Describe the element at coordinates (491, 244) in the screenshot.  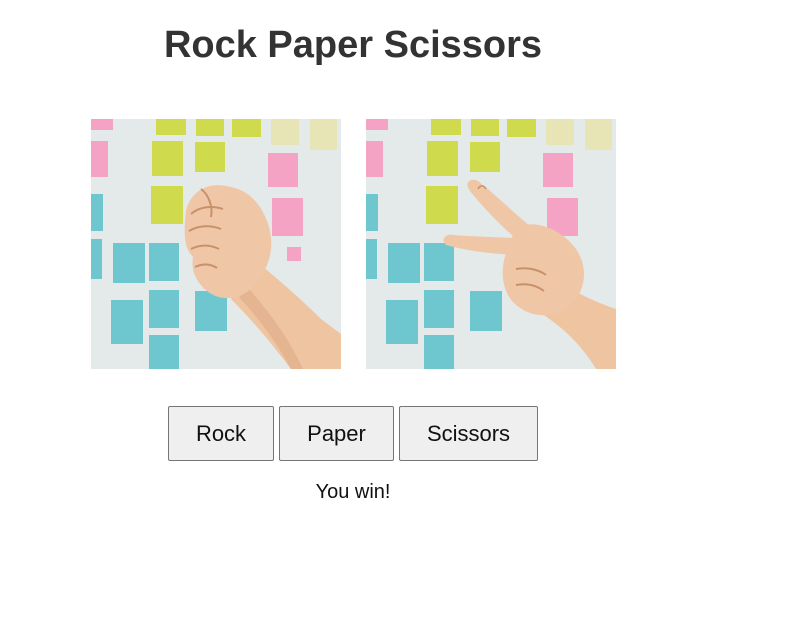
I see `scissors-hand-image` at that location.